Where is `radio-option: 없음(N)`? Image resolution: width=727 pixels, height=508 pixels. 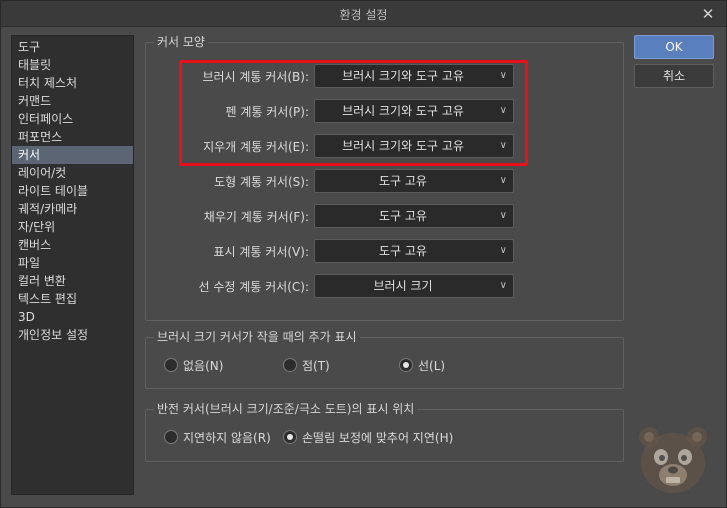 radio-option: 없음(N) is located at coordinates (193, 365).